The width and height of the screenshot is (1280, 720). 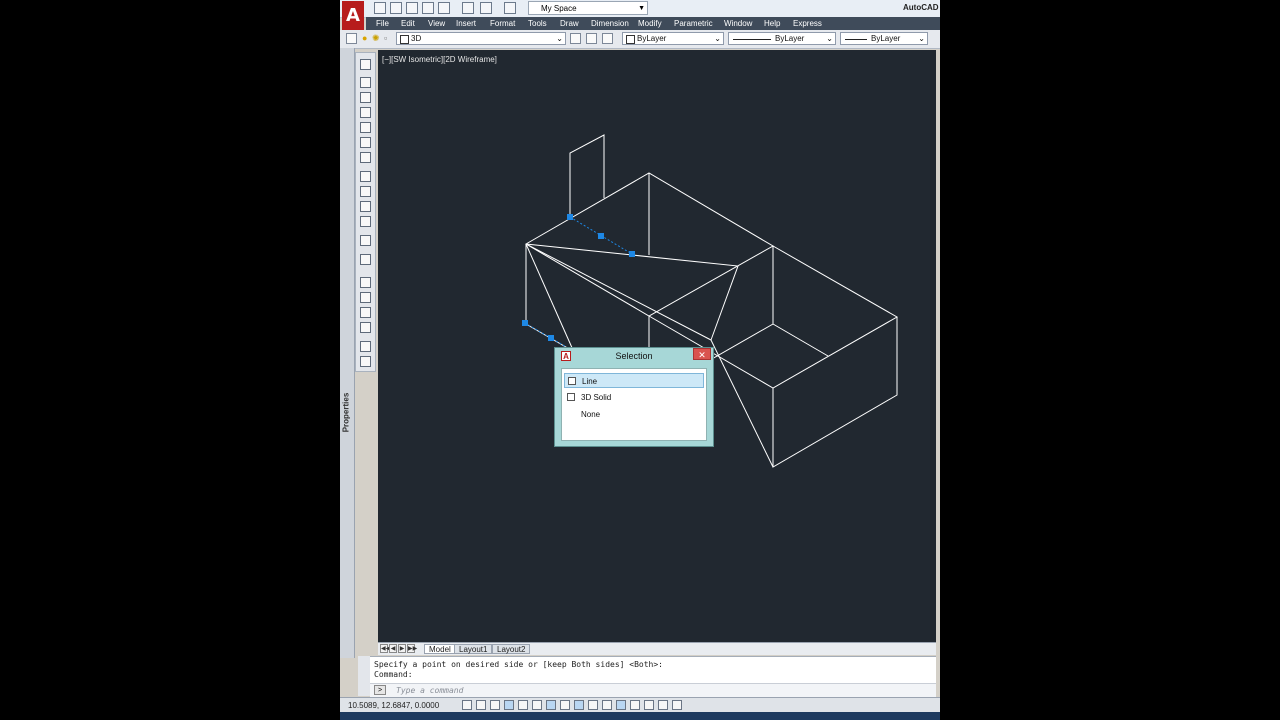 I want to click on union-icon, so click(x=365, y=282).